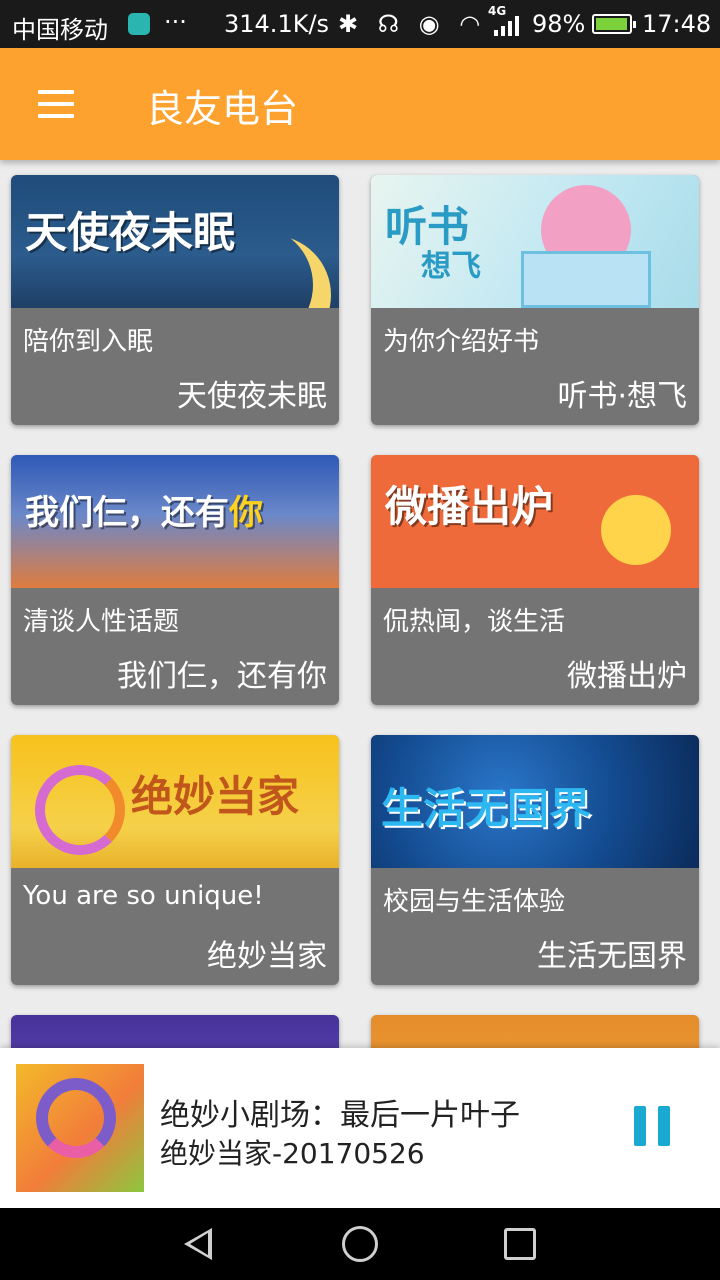 This screenshot has height=1280, width=720. I want to click on now-playing-bar: 绝妙小剧场：最后一片叶子 绝妙当家-20170526, so click(360, 1128).